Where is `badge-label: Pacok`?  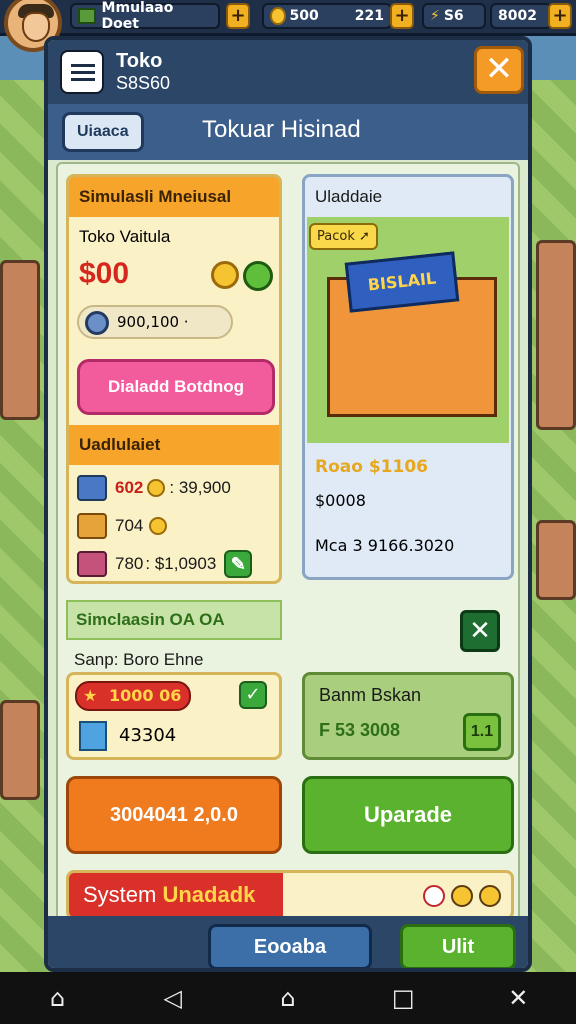 badge-label: Pacok is located at coordinates (336, 236).